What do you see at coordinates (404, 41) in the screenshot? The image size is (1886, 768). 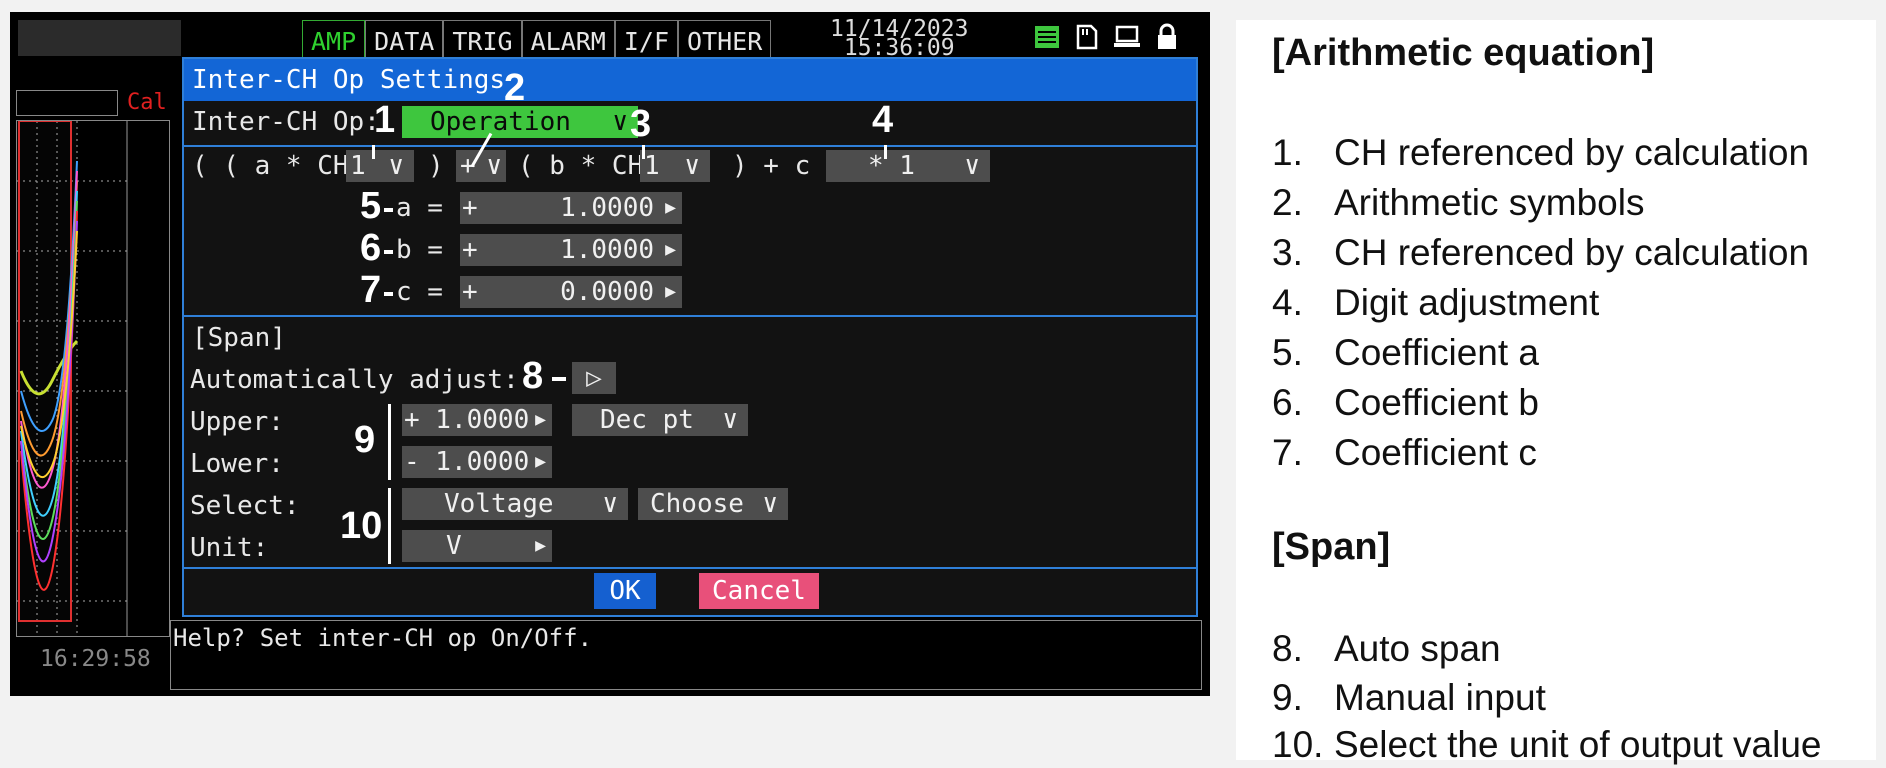 I see `tab-data: DATA` at bounding box center [404, 41].